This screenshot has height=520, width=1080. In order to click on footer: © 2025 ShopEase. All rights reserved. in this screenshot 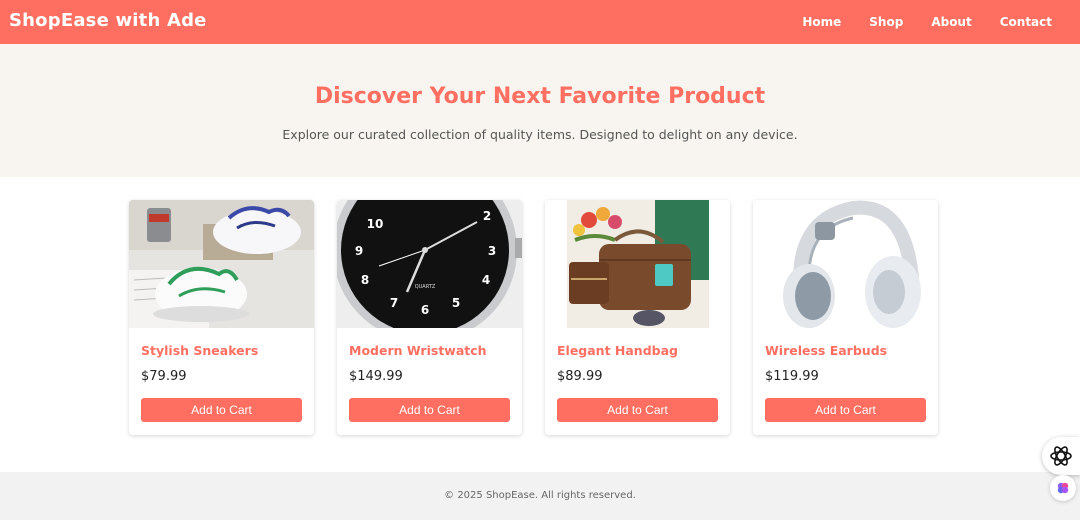, I will do `click(540, 496)`.